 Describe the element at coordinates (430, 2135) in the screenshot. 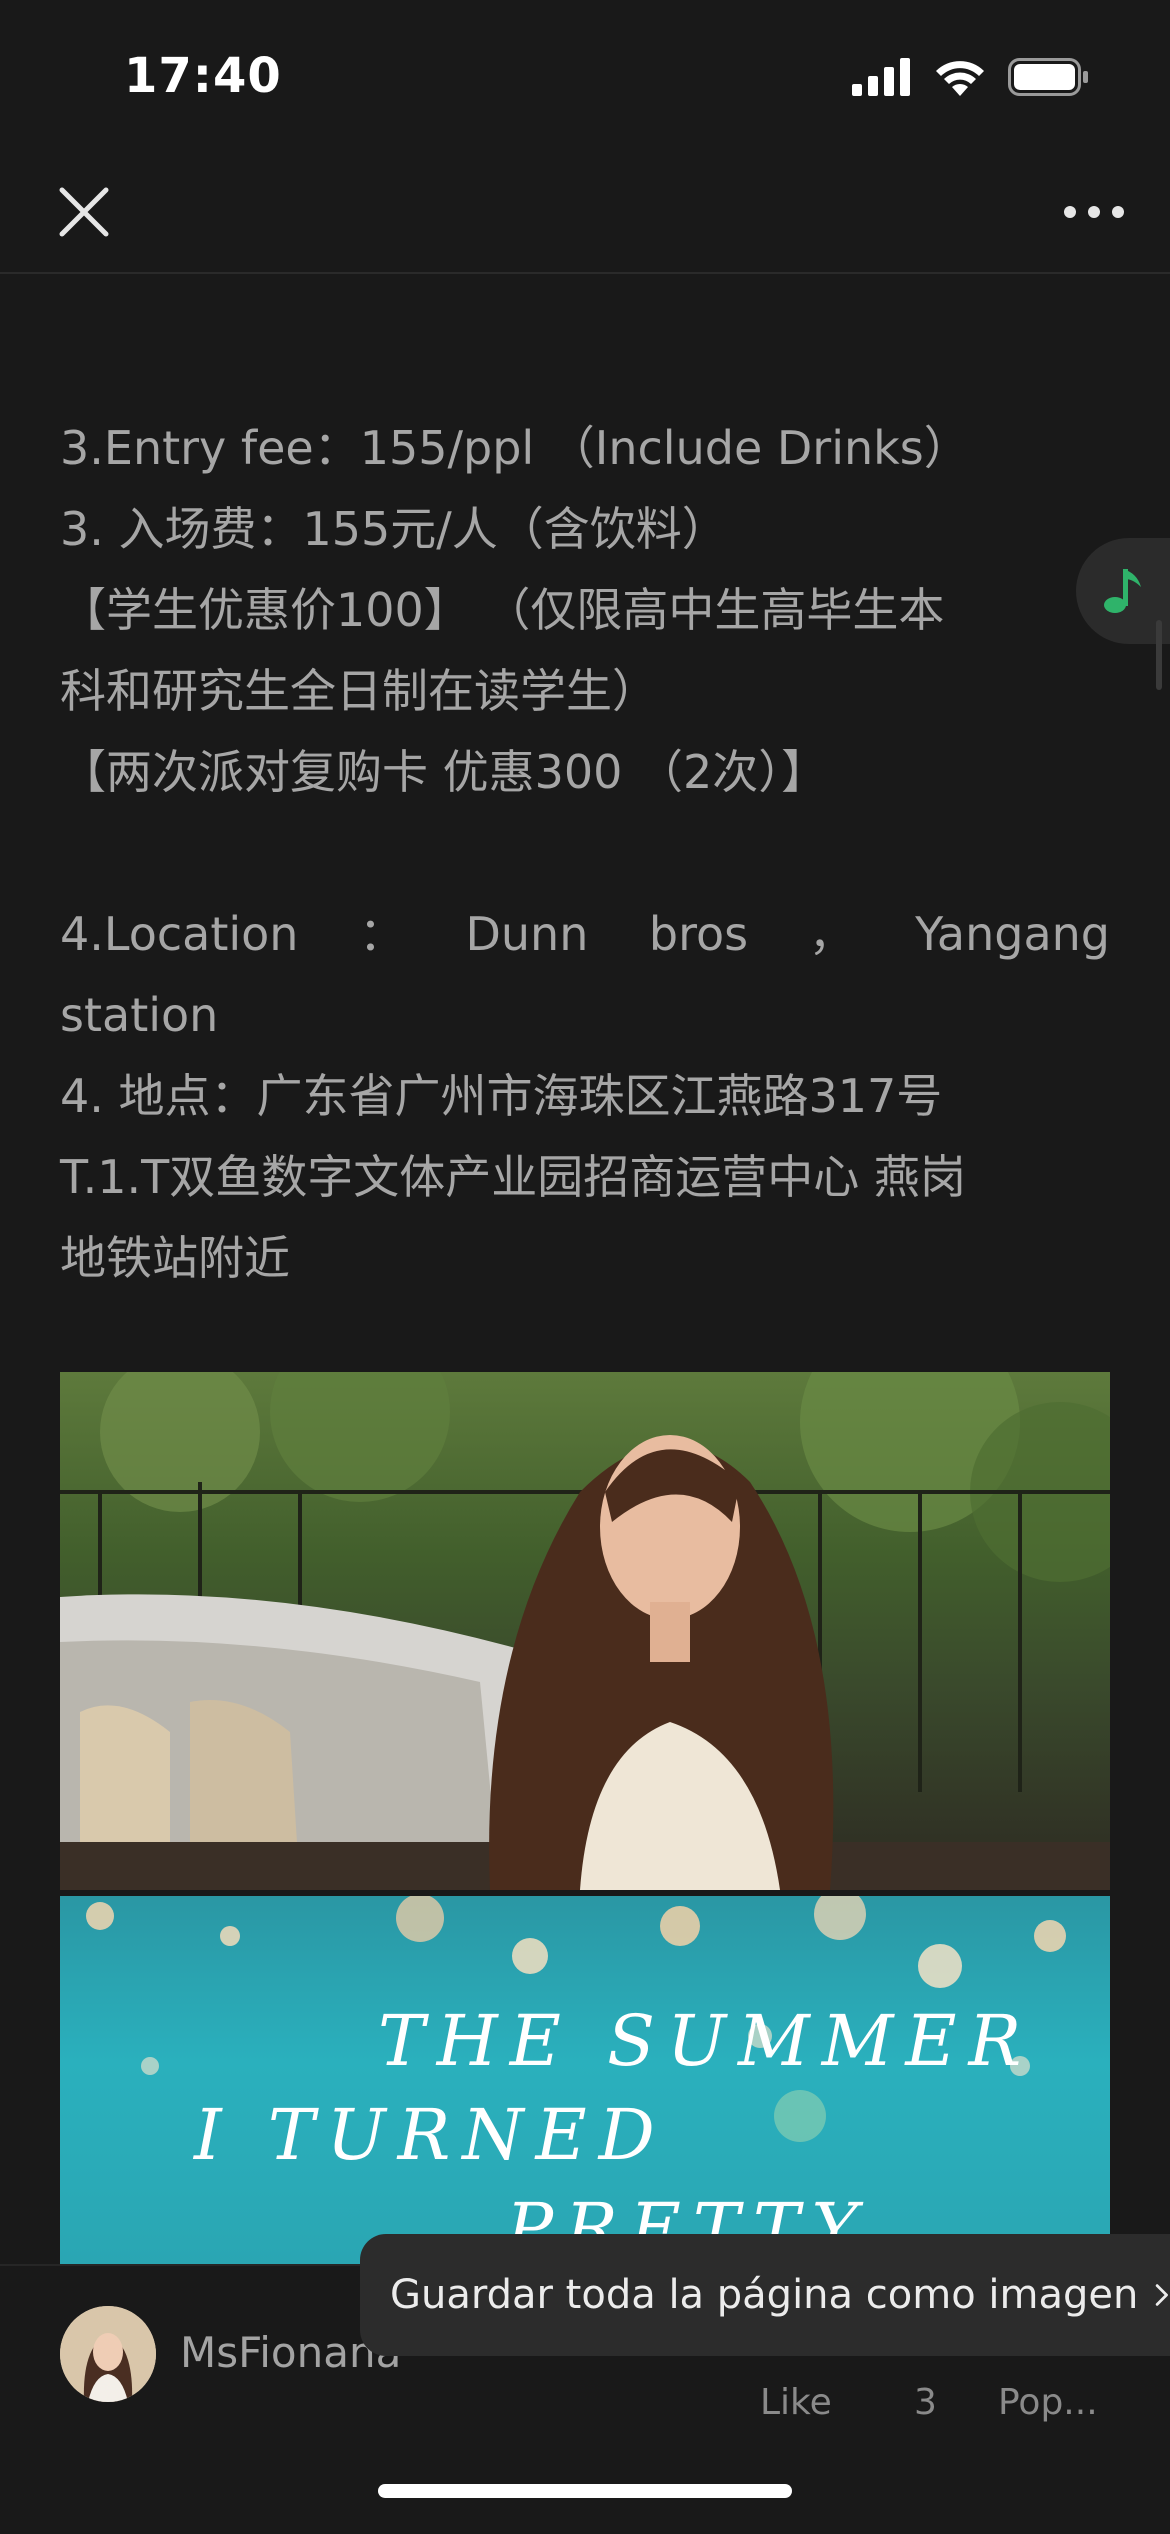

I see `show-title-line-2: I TURNED` at that location.